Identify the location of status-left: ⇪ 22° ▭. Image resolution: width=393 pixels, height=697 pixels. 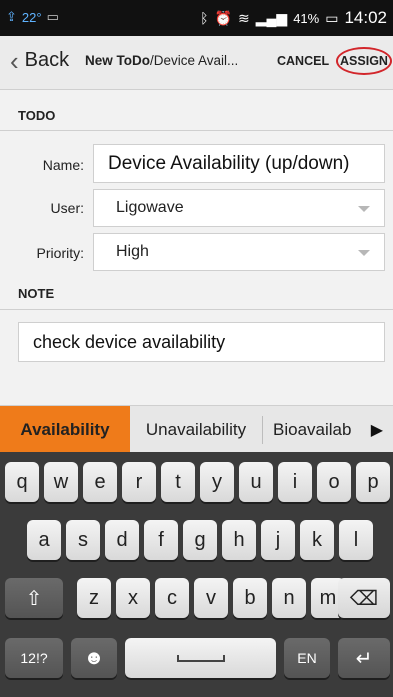
(32, 17).